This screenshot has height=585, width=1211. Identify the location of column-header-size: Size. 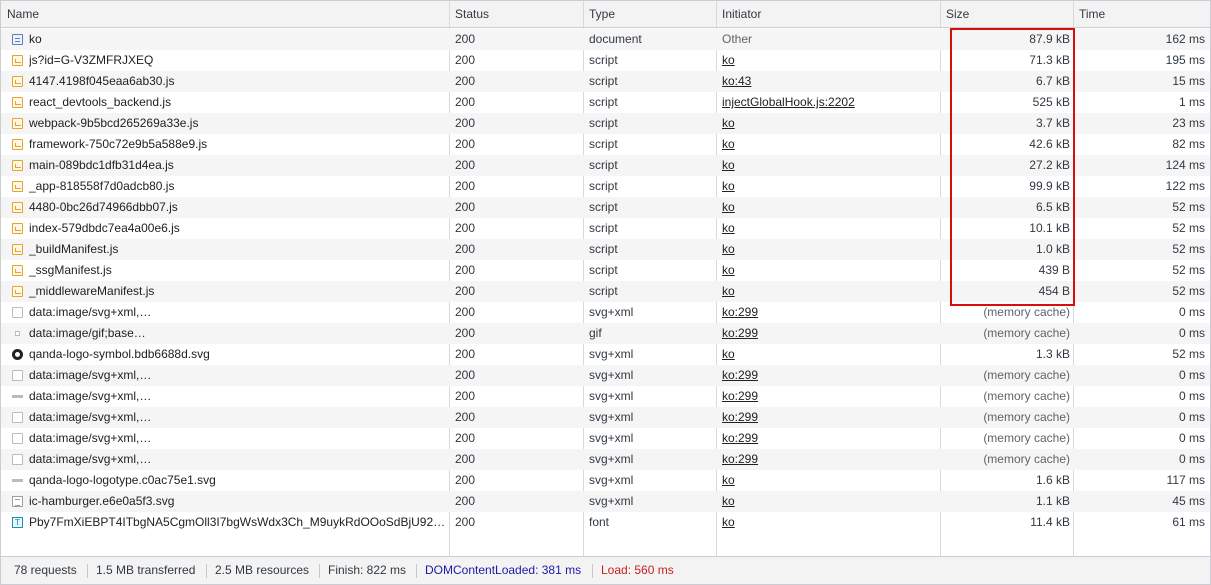
(954, 14).